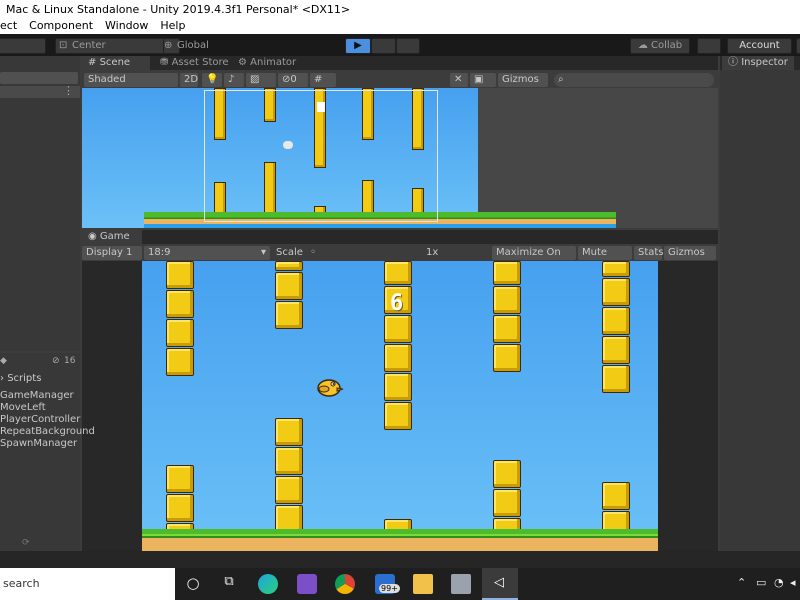 The image size is (800, 600). I want to click on speaker-icon: ♪, so click(231, 79).